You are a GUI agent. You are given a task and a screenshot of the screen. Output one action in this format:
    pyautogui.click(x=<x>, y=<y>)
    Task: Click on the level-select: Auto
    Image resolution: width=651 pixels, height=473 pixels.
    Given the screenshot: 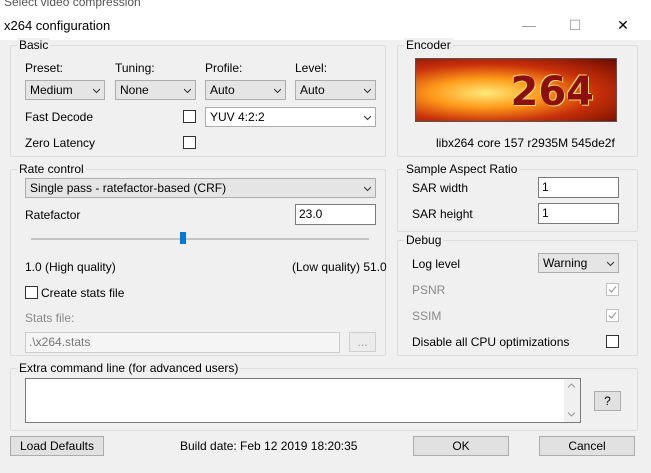 What is the action you would take?
    pyautogui.click(x=335, y=90)
    